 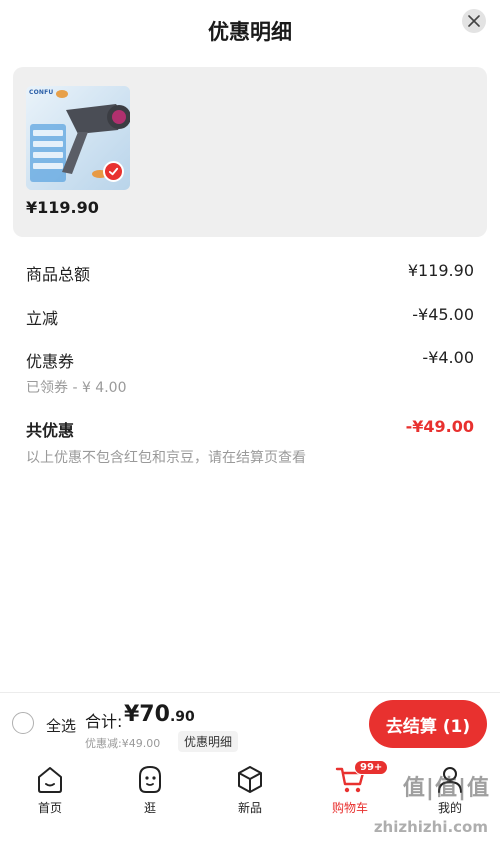 I want to click on total-label: 合计:, so click(x=104, y=721).